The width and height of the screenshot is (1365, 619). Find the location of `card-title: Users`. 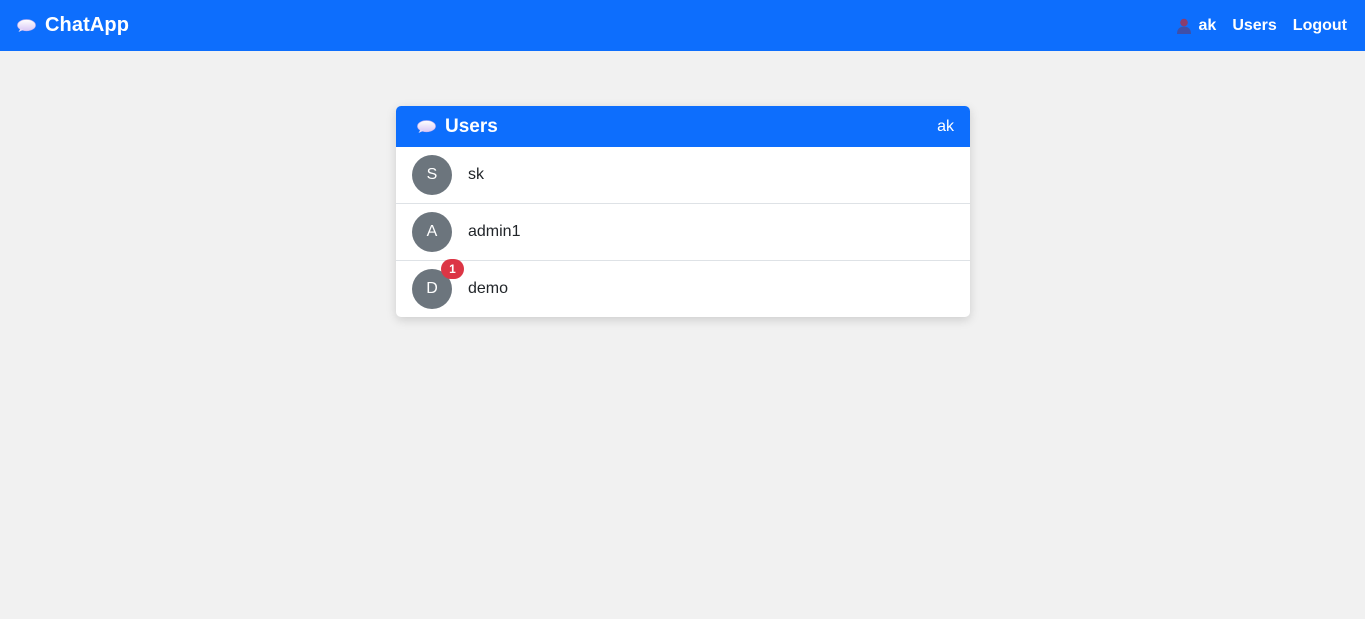

card-title: Users is located at coordinates (471, 126).